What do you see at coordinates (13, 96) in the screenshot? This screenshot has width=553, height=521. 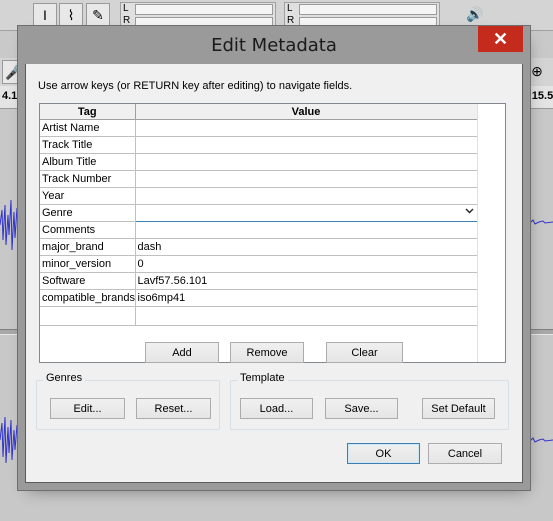 I see `ruler-label-left: 4.10` at bounding box center [13, 96].